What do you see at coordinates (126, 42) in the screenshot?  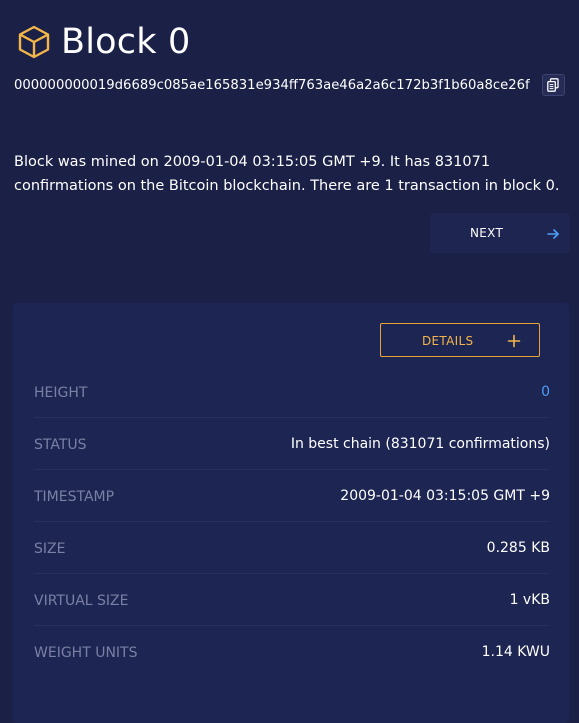 I see `page-title: Block 0` at bounding box center [126, 42].